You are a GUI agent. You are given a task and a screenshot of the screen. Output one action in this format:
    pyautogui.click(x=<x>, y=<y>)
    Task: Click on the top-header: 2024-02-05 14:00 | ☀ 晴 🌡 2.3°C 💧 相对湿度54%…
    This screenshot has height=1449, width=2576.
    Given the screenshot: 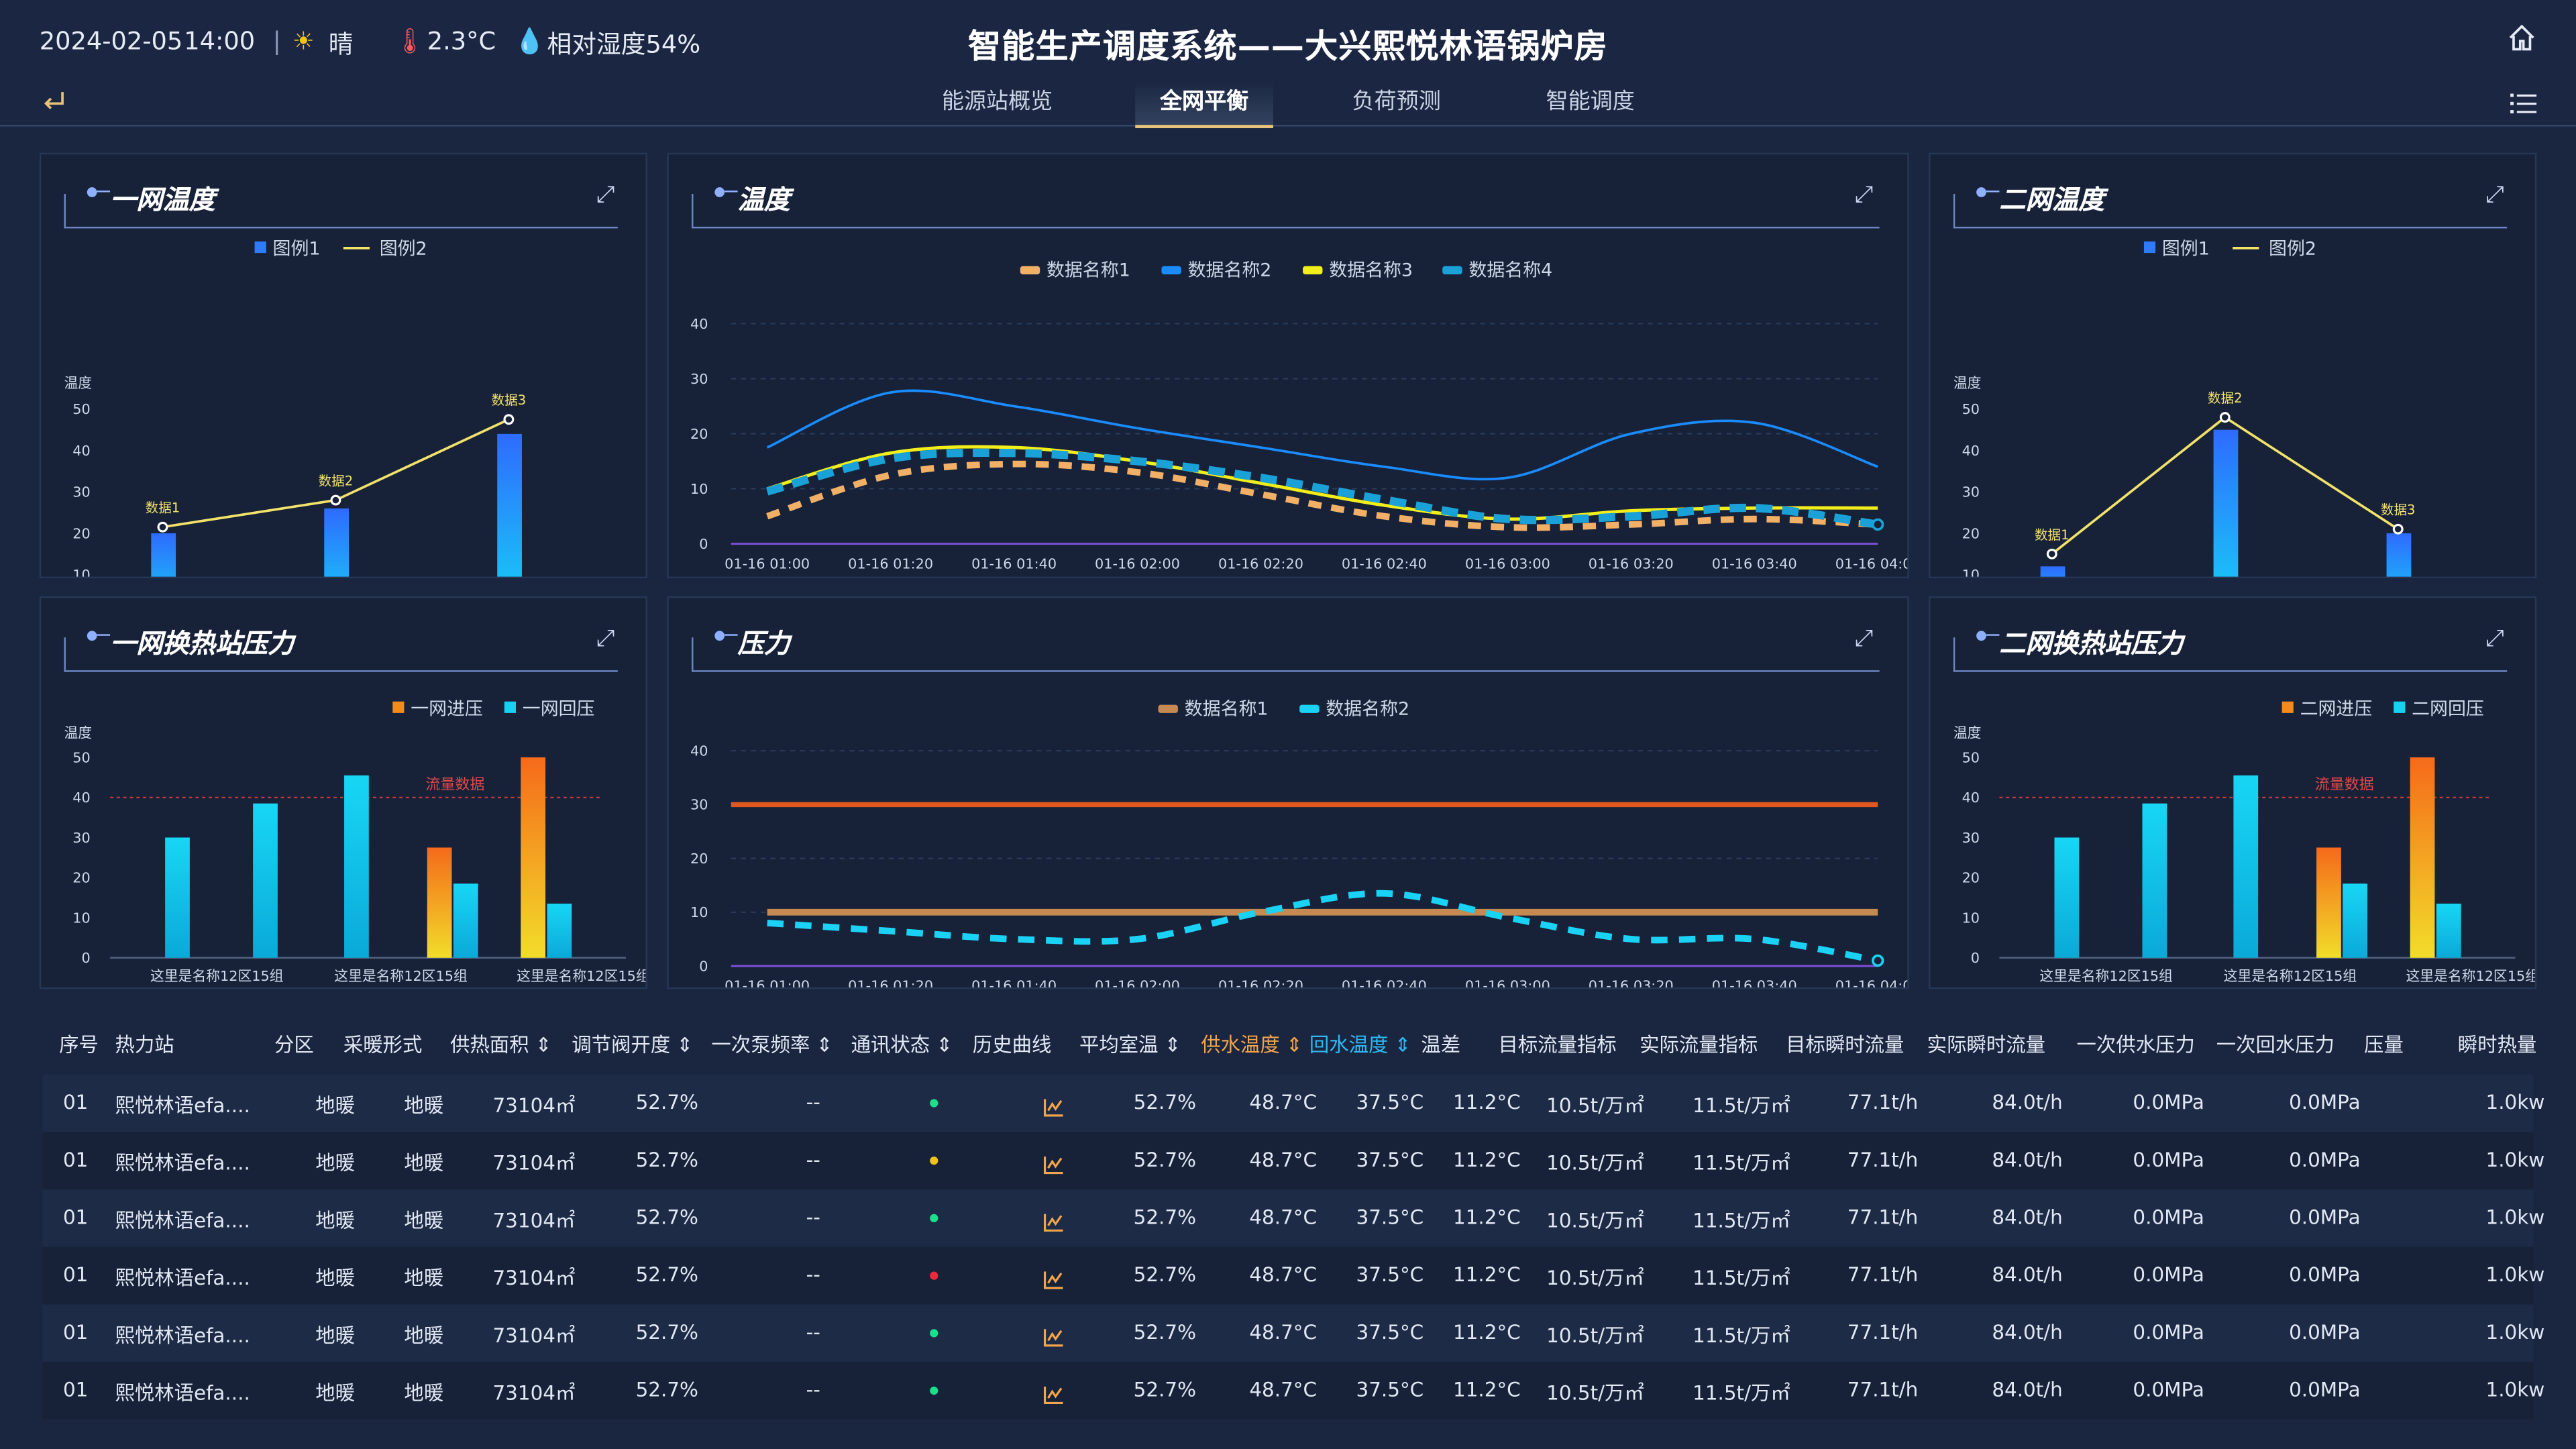 What is the action you would take?
    pyautogui.click(x=1288, y=64)
    